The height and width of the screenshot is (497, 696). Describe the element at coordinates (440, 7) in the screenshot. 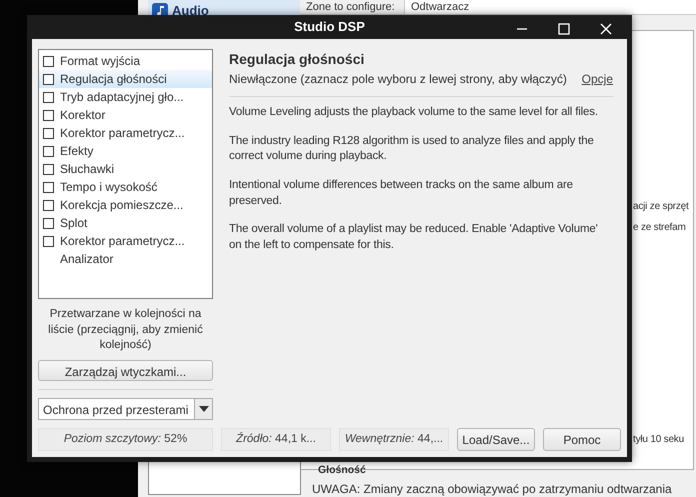

I see `zone-value: Odtwarzacz` at that location.